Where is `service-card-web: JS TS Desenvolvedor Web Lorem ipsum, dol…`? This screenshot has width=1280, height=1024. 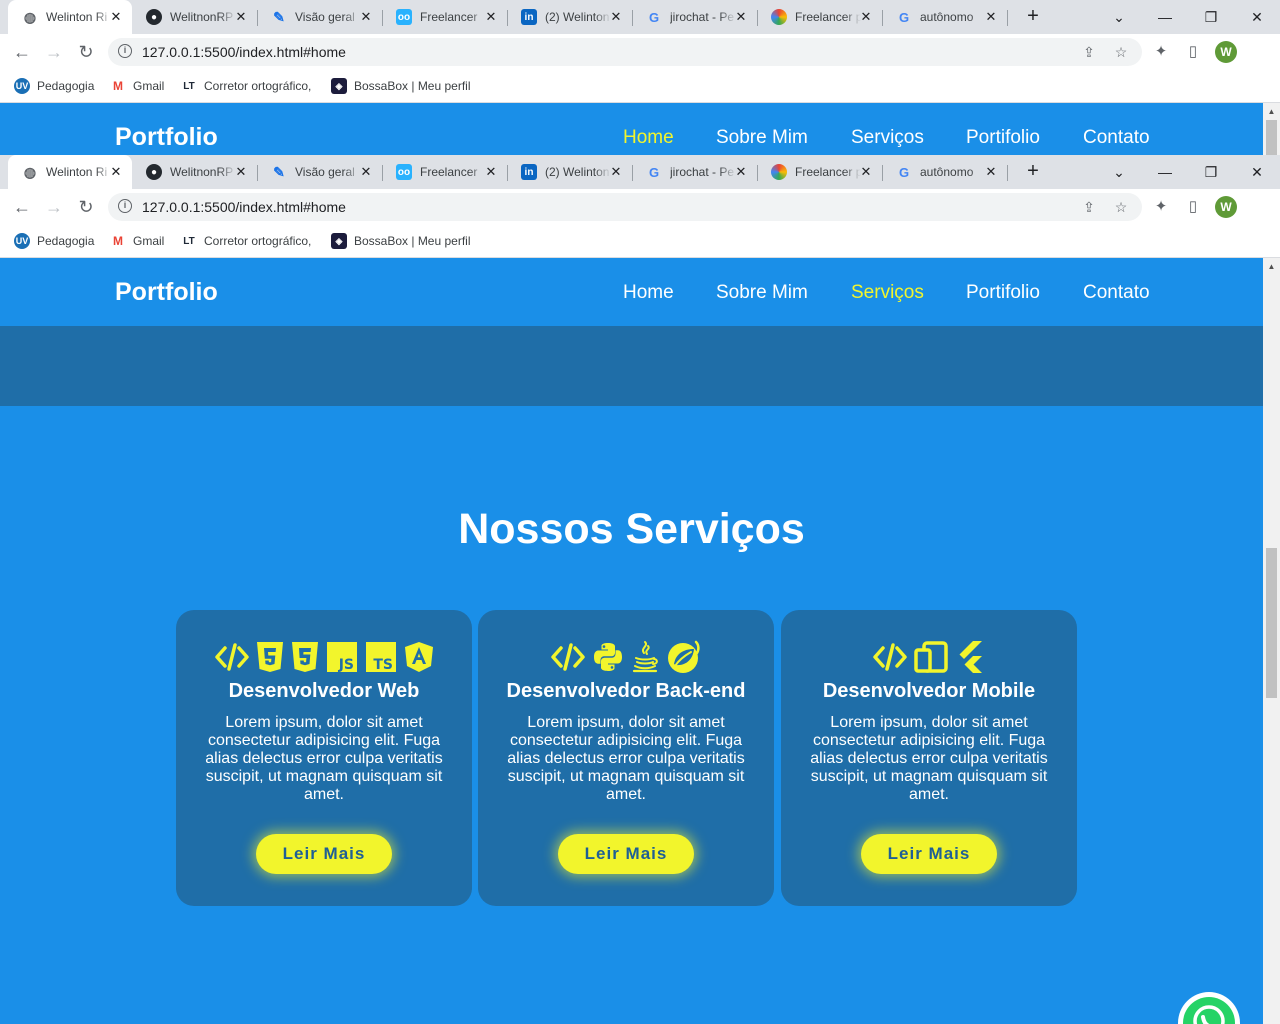
service-card-web: JS TS Desenvolvedor Web Lorem ipsum, dol… is located at coordinates (324, 758).